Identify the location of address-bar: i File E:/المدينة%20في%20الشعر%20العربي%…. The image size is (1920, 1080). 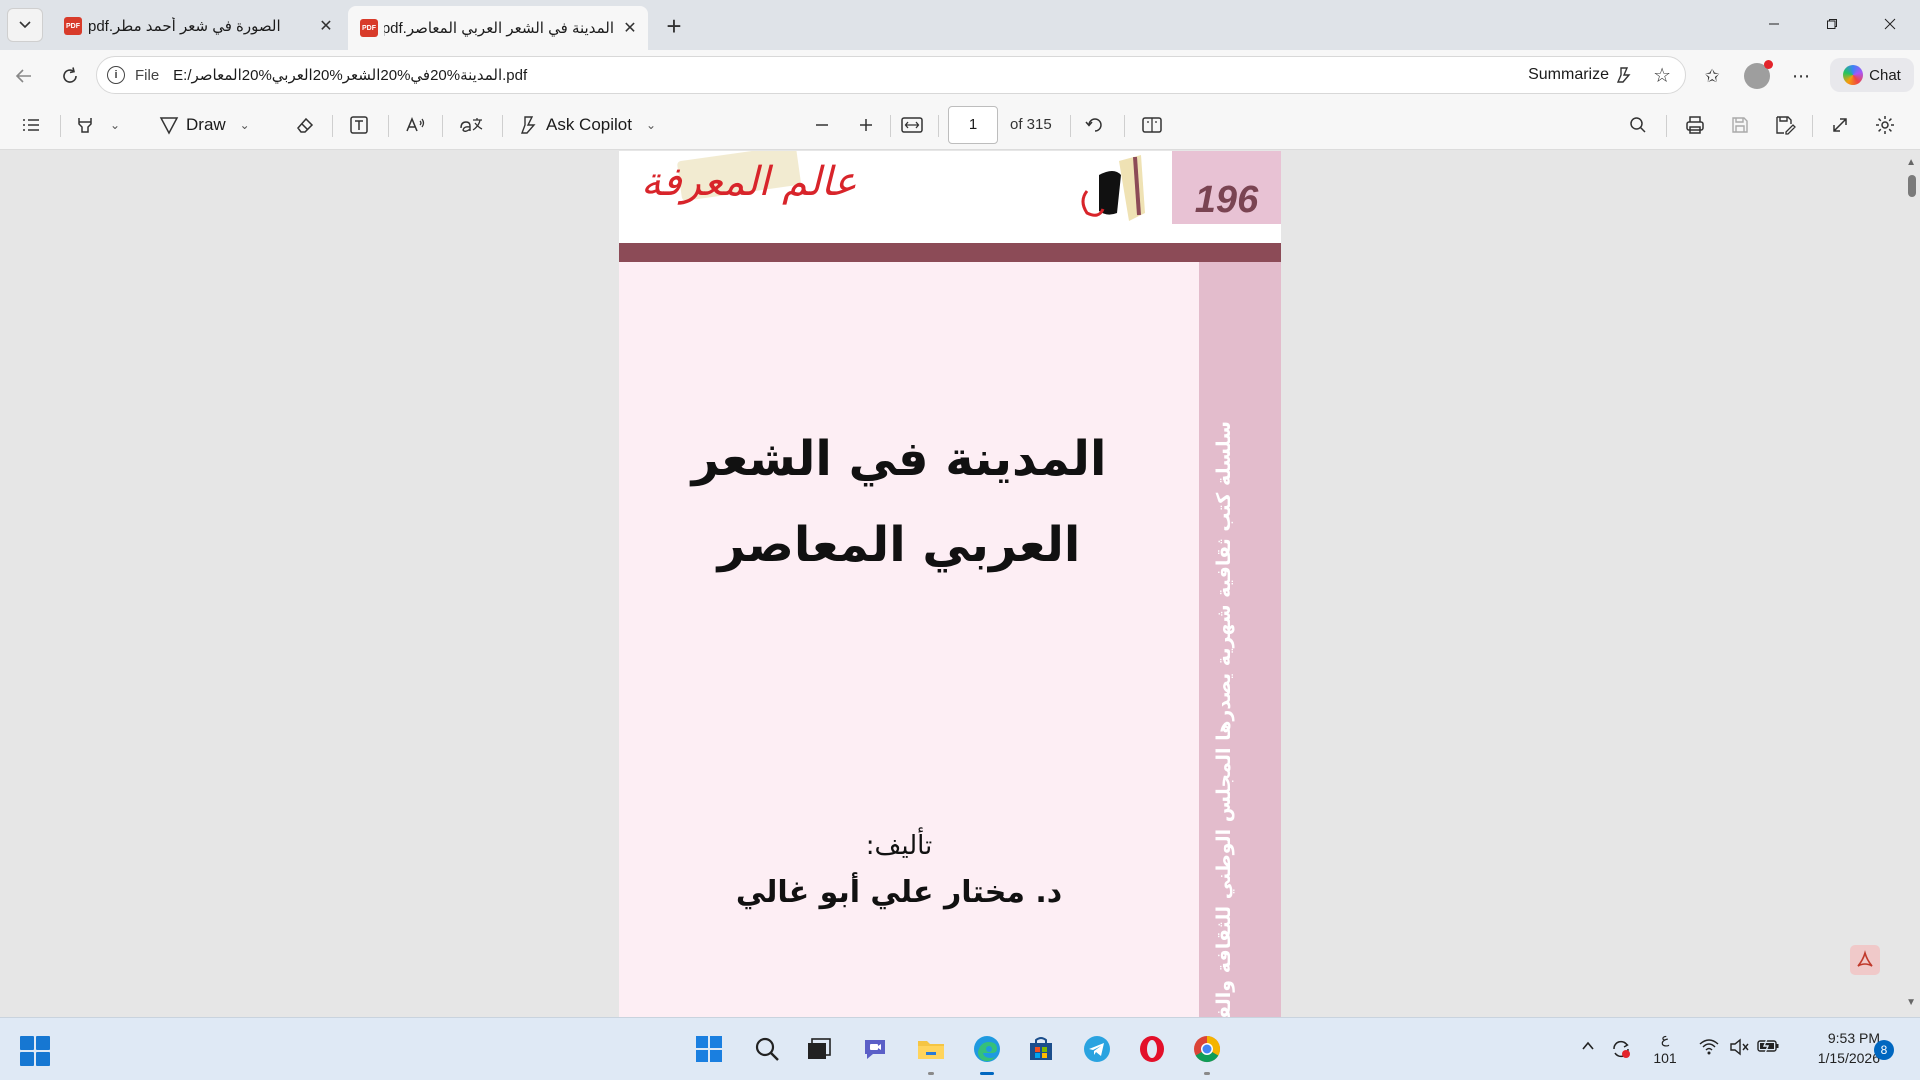
(891, 75).